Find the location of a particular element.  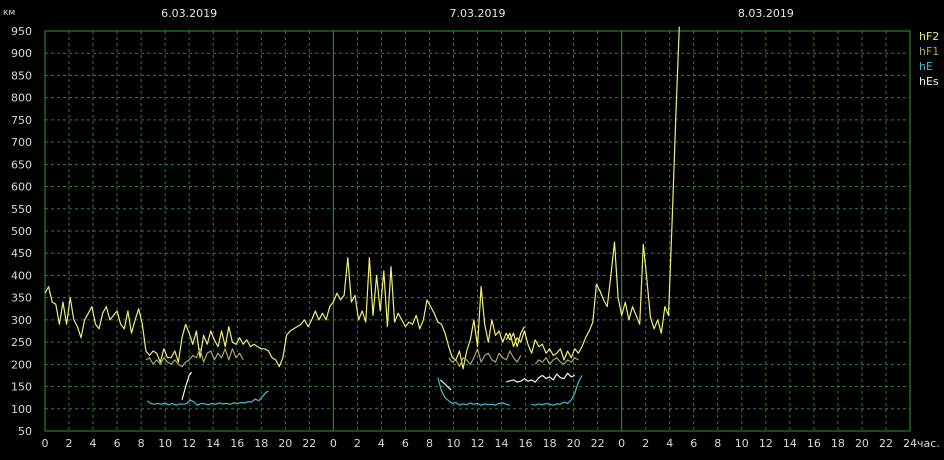

x-axis-unit-label: час. is located at coordinates (928, 443).